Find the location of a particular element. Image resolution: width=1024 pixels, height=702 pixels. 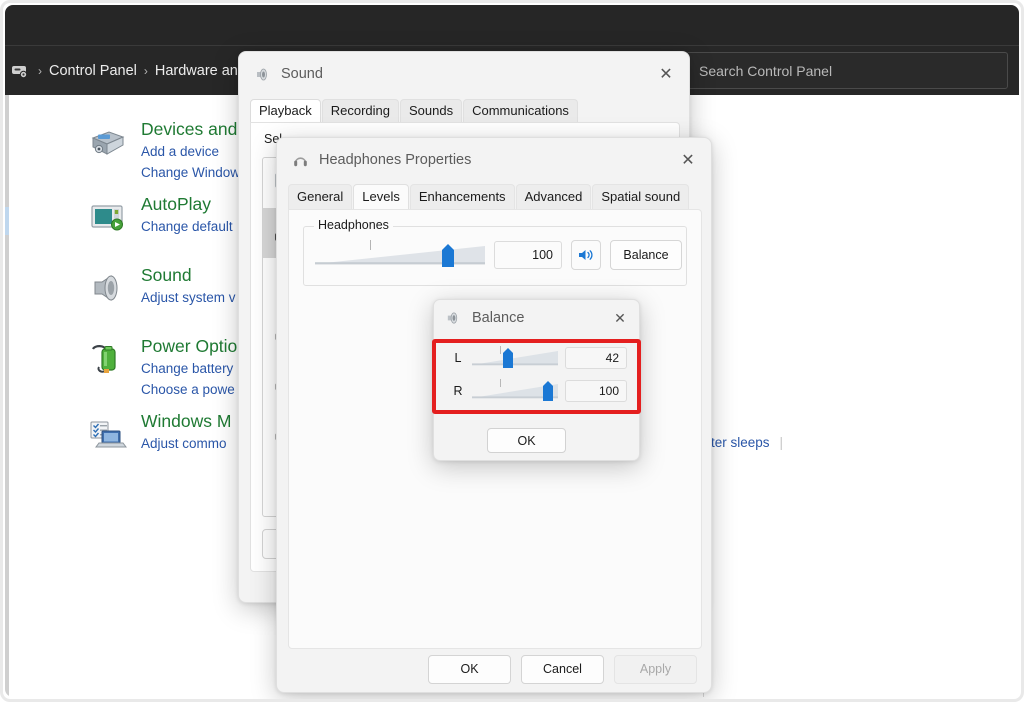

item-link: Add a device is located at coordinates (190, 151).